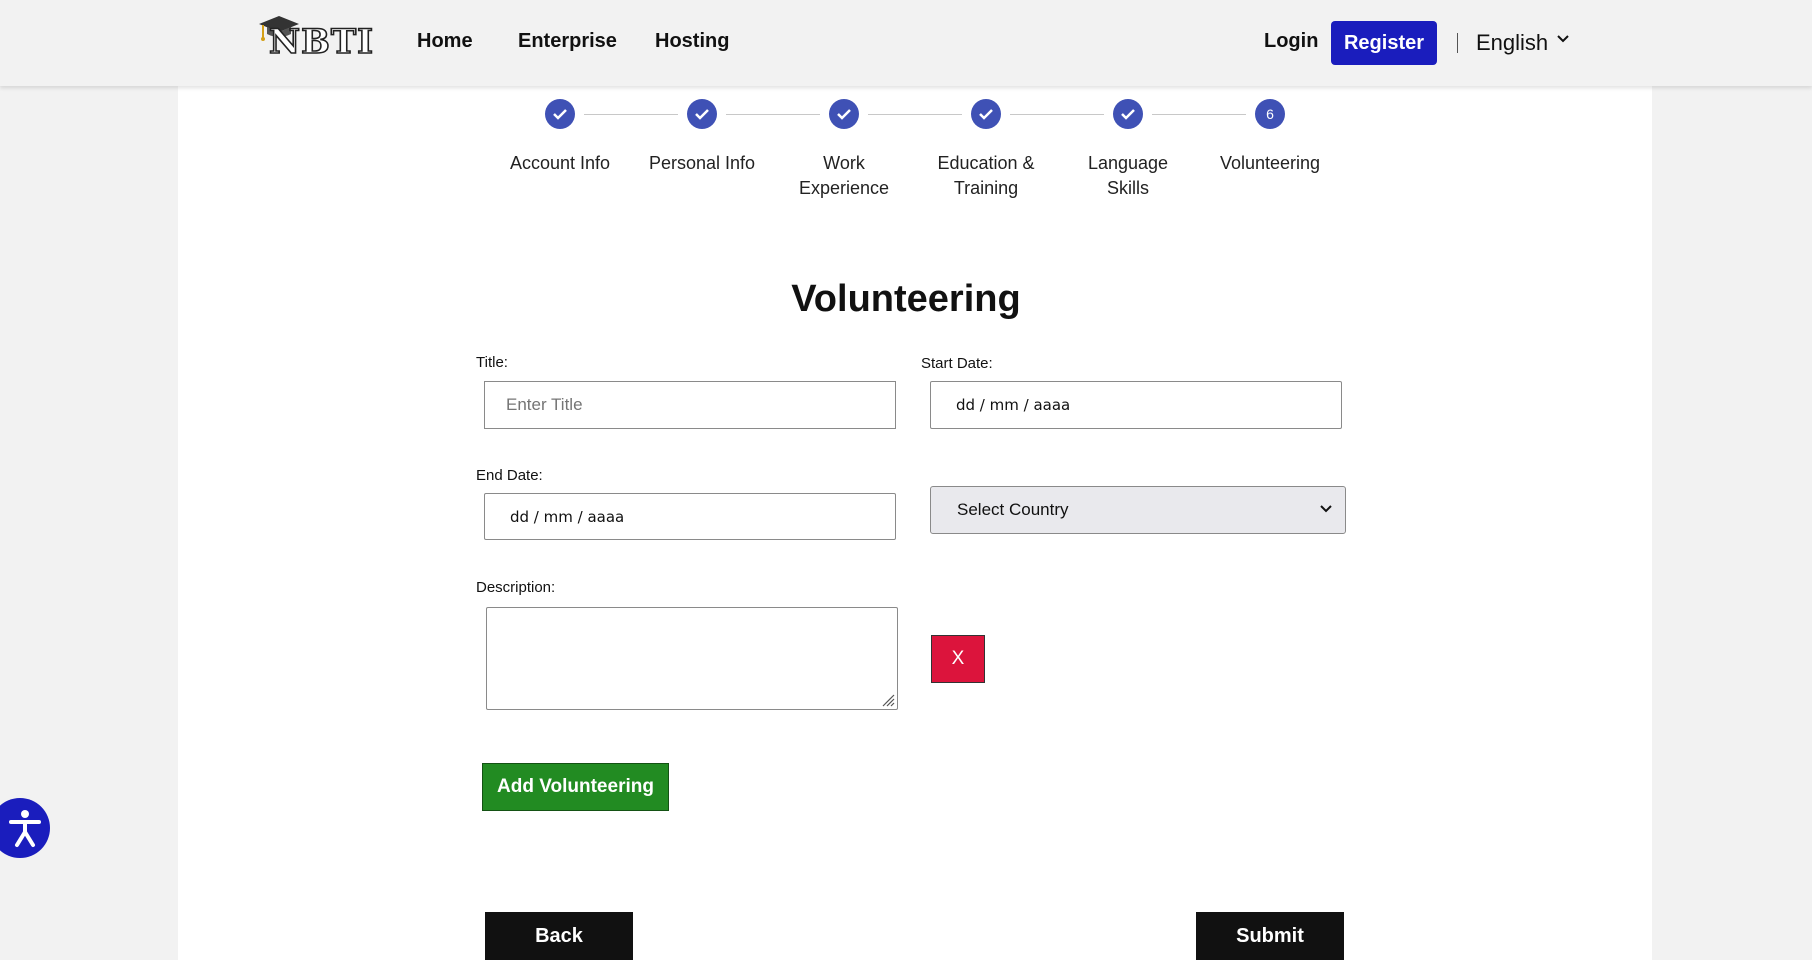  I want to click on nbti-logo: NBTI, so click(315, 37).